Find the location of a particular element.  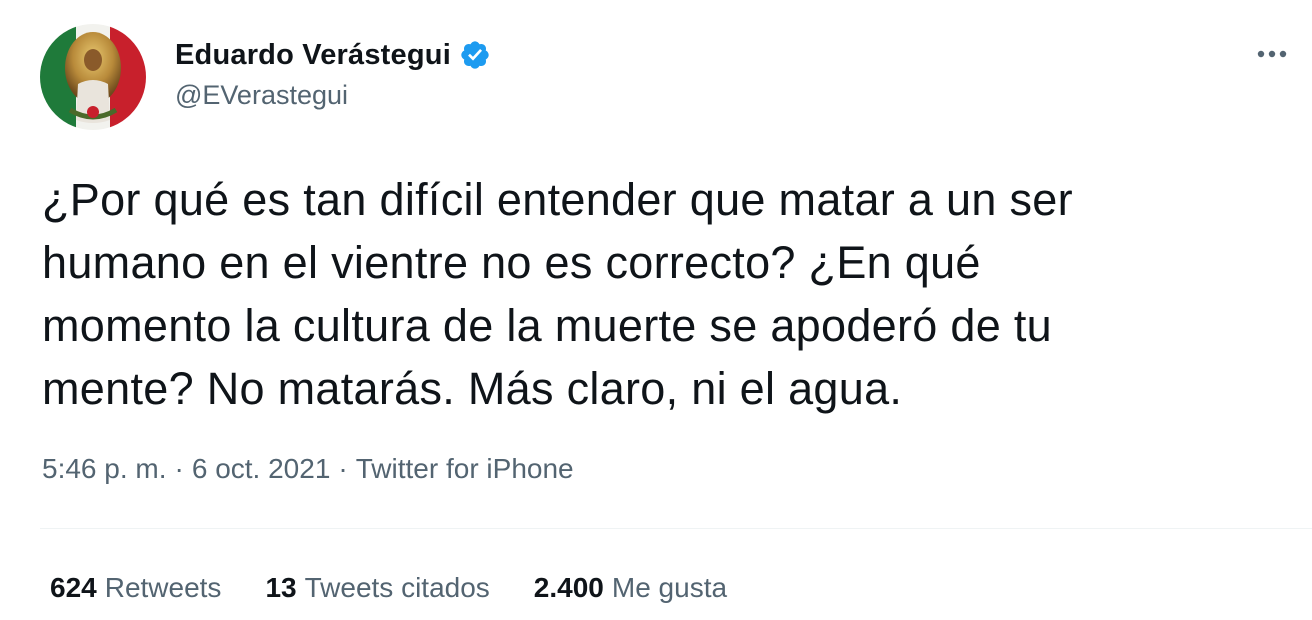

author-handle: @EVerastegui is located at coordinates (333, 95).